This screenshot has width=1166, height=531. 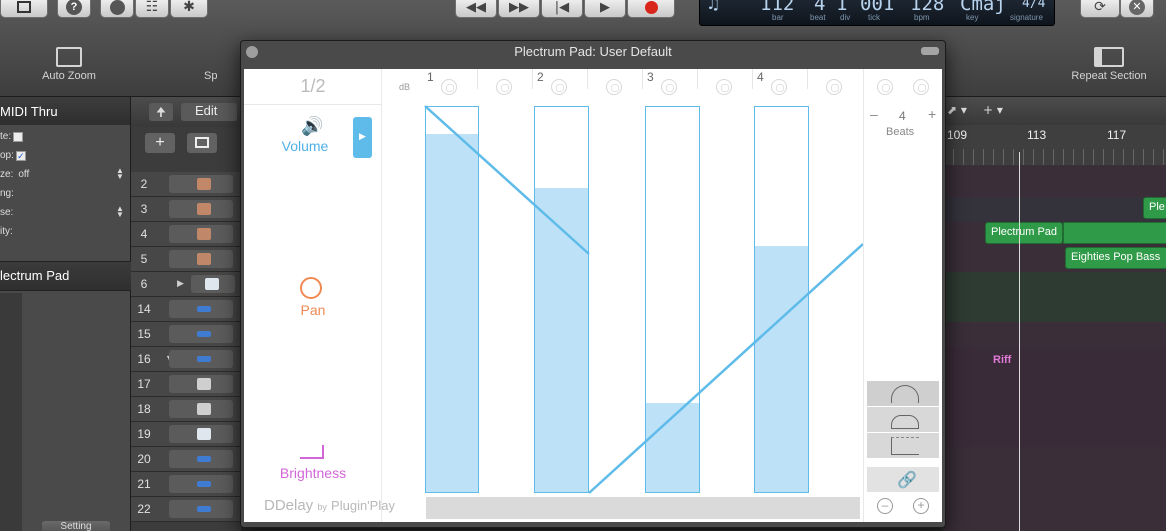 I want to click on track-number: 15, so click(x=144, y=334).